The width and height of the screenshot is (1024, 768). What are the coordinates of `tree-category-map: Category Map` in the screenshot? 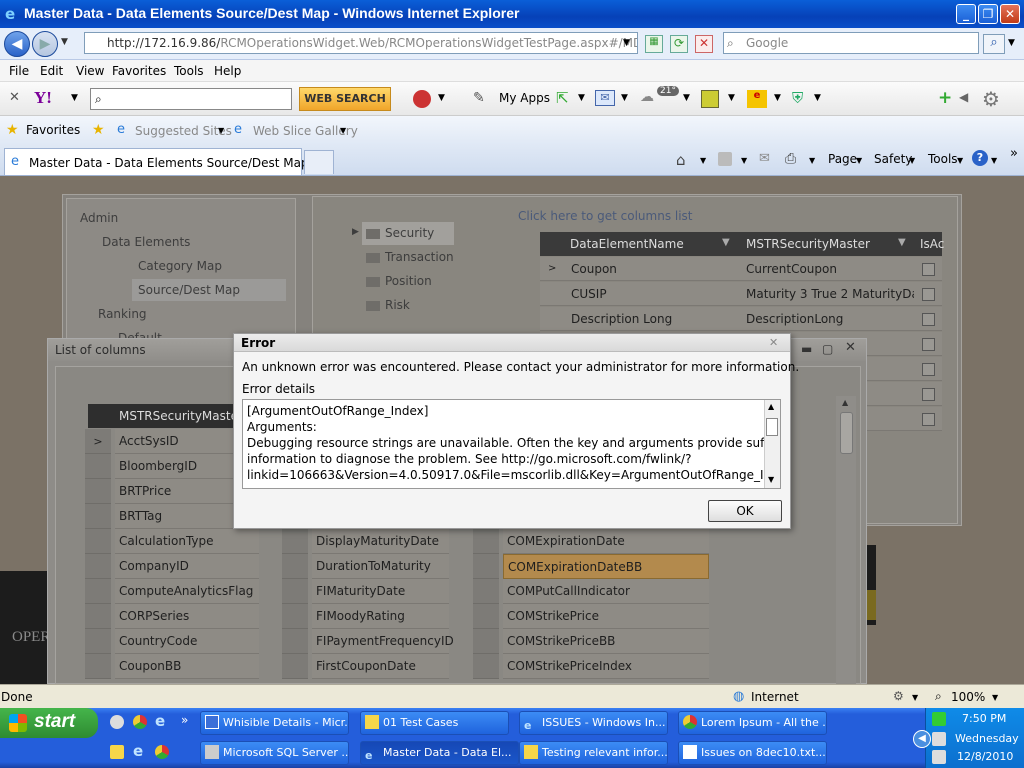 It's located at (180, 266).